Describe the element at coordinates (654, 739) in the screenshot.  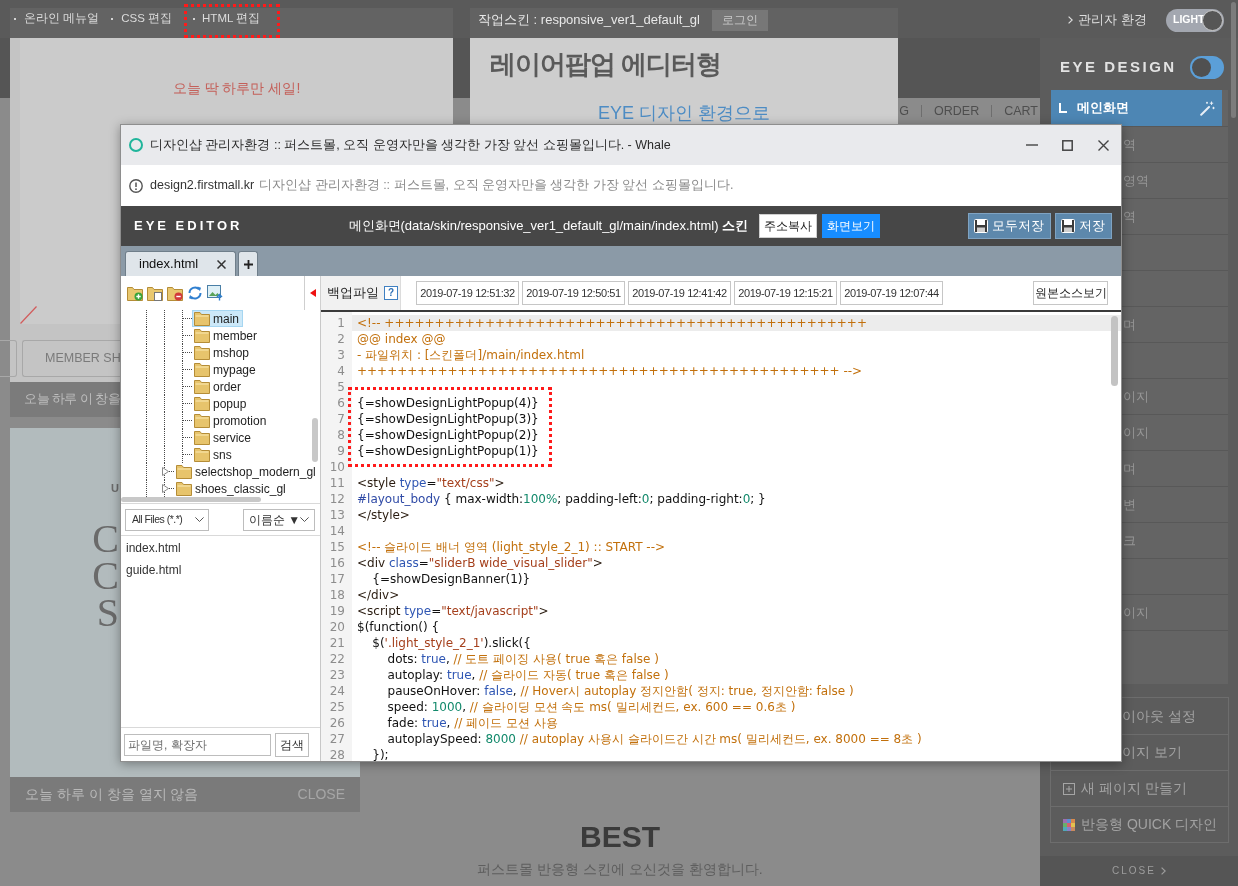
I see `code-line: autoplaySpeed: 8000 // autoplay 사용시 슬라이드간 시간 ms( 밀리세컨드, ex. 8000 == 8초 )` at that location.